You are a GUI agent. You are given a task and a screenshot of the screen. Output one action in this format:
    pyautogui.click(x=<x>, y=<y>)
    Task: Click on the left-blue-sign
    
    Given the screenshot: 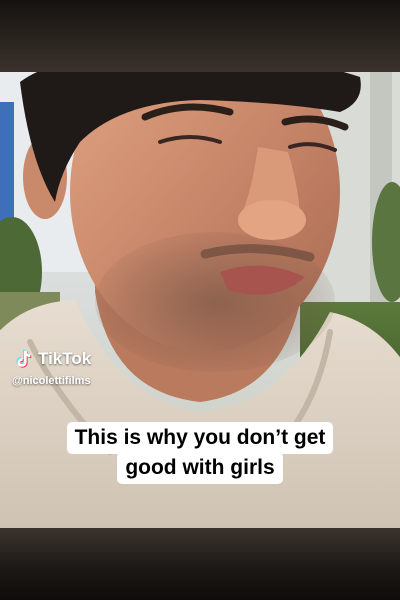 What is the action you would take?
    pyautogui.click(x=7, y=167)
    